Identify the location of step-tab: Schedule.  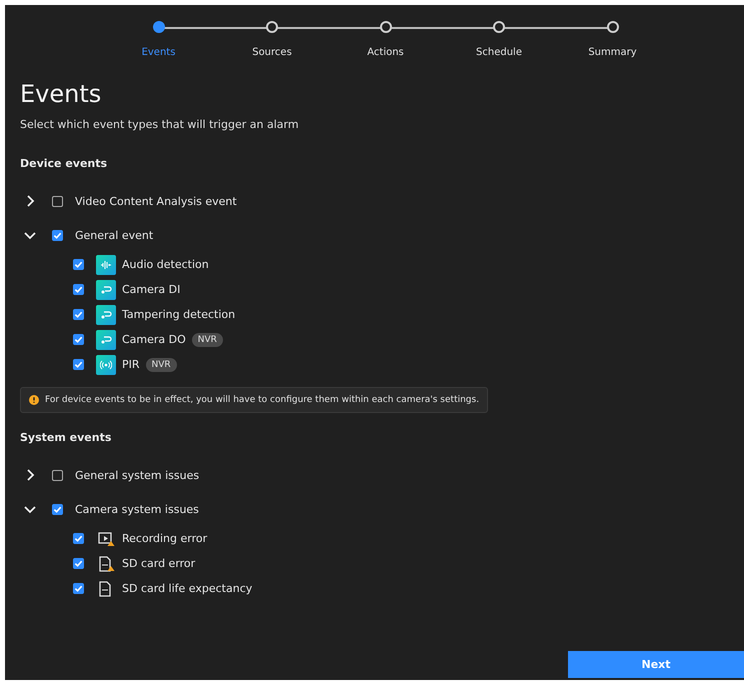
(499, 52).